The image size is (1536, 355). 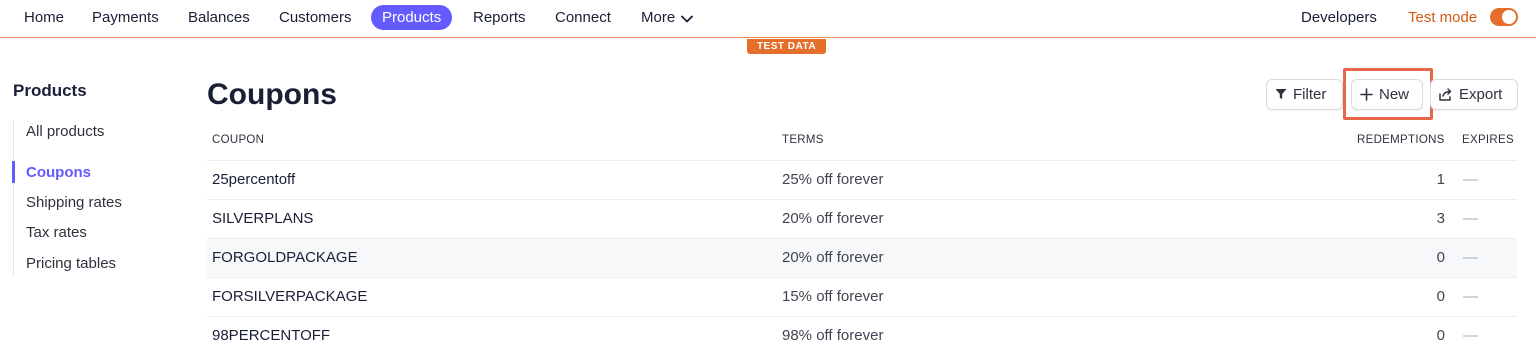 I want to click on export-label: Export, so click(x=1481, y=94).